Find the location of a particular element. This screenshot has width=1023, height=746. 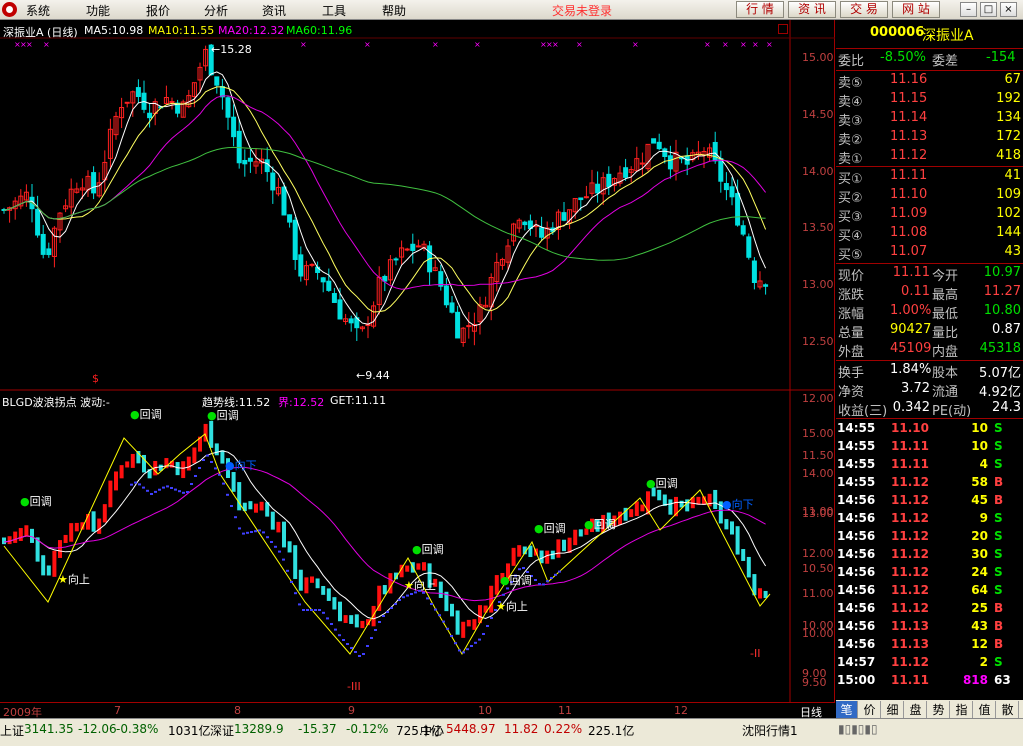

tick-side: B is located at coordinates (999, 626).